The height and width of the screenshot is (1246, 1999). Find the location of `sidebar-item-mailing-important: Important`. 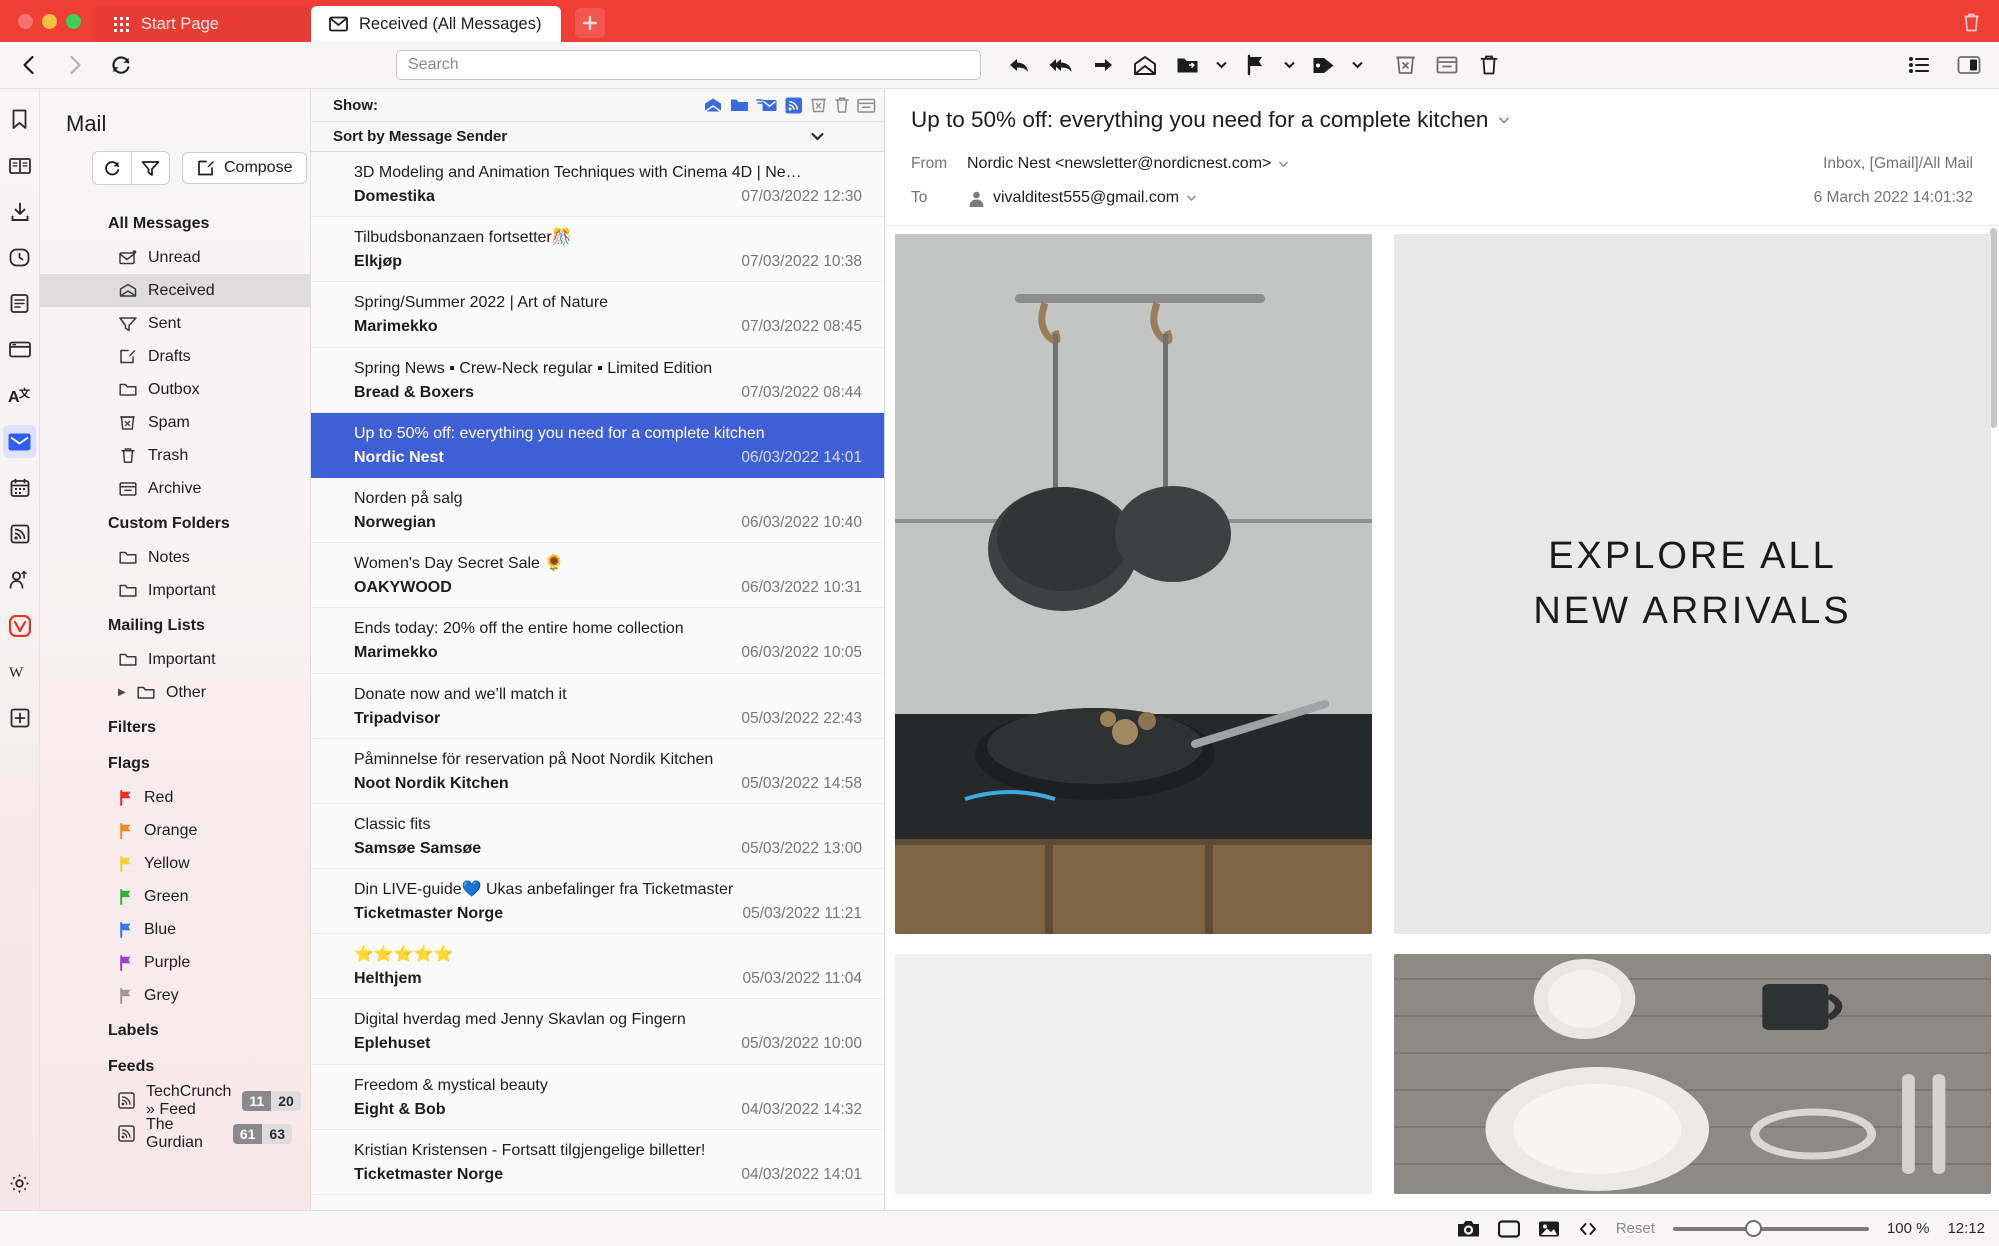

sidebar-item-mailing-important: Important is located at coordinates (175, 659).